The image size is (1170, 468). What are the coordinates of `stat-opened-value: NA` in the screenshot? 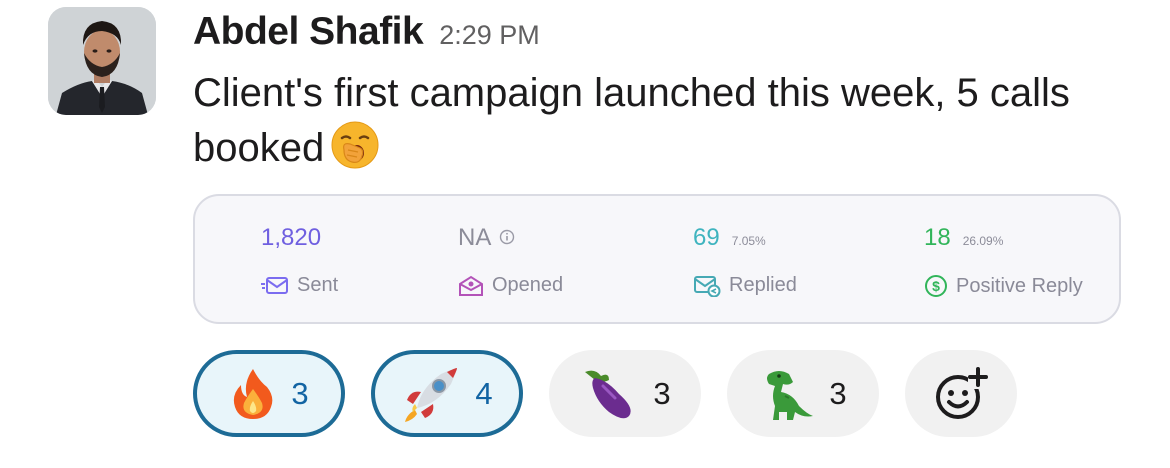 It's located at (475, 237).